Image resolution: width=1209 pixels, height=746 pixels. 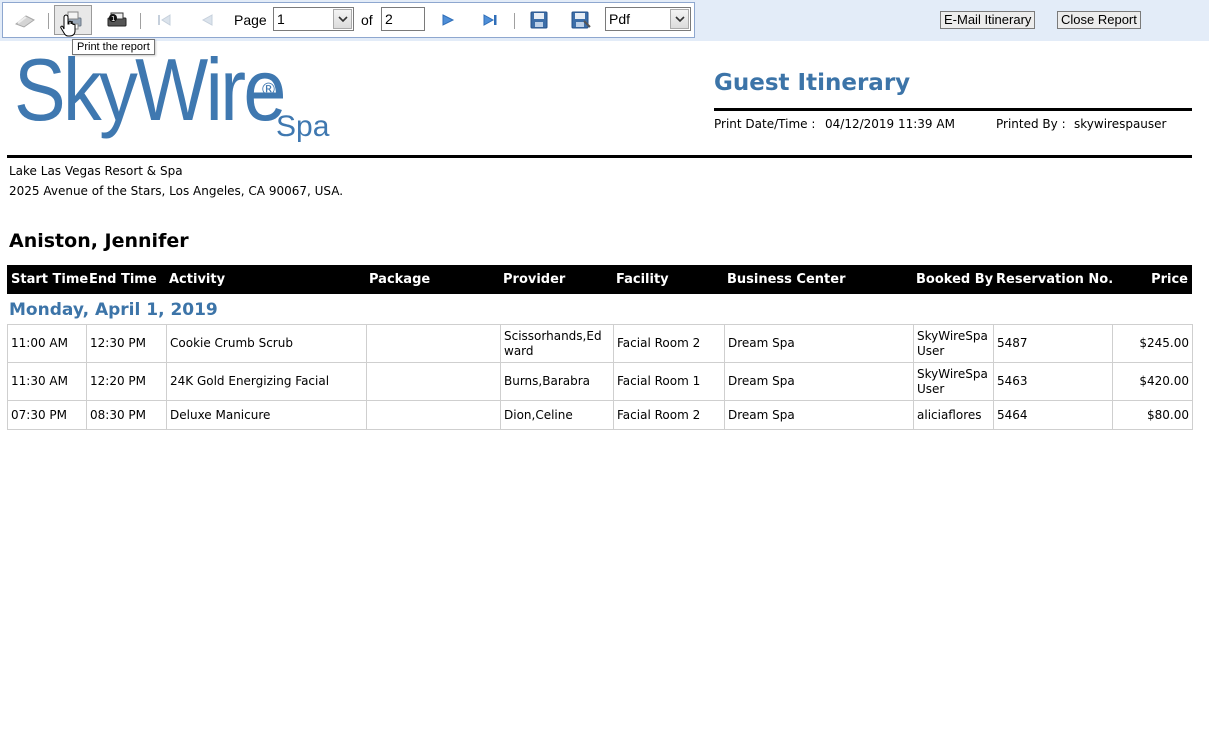 I want to click on cell-end-time: 12:30 PM, so click(x=126, y=343).